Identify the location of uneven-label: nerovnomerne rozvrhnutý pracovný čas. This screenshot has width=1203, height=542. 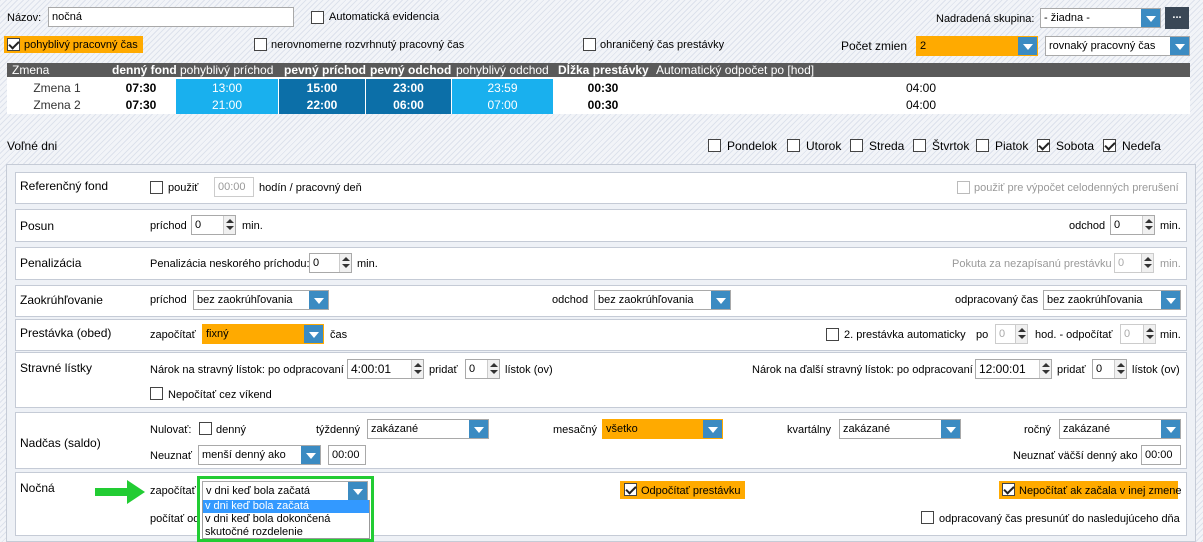
(368, 45).